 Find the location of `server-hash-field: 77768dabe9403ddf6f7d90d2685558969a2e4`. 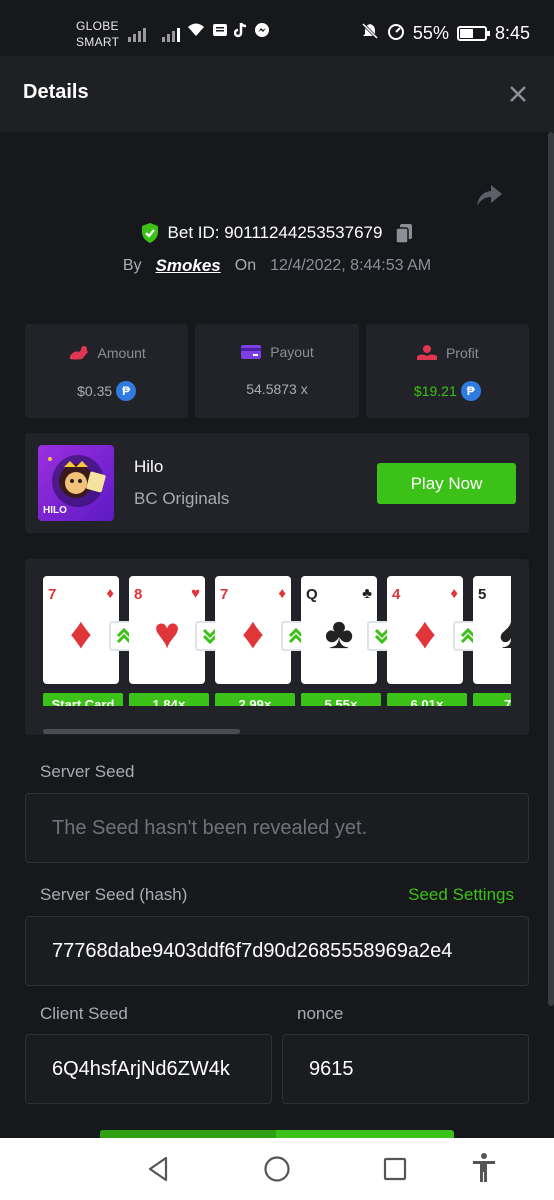

server-hash-field: 77768dabe9403ddf6f7d90d2685558969a2e4 is located at coordinates (277, 951).